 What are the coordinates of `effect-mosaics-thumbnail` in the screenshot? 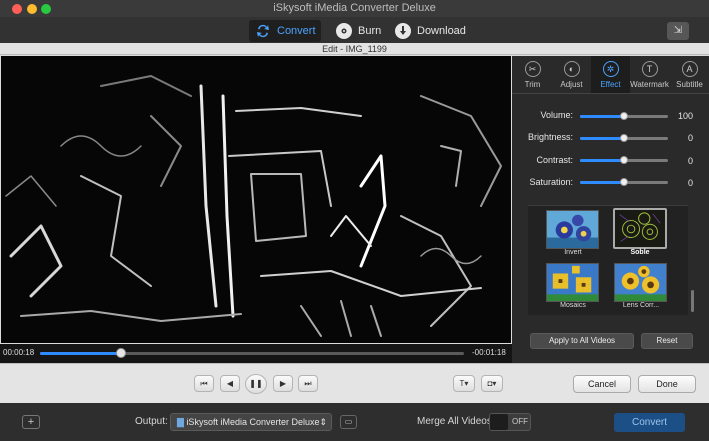 It's located at (572, 282).